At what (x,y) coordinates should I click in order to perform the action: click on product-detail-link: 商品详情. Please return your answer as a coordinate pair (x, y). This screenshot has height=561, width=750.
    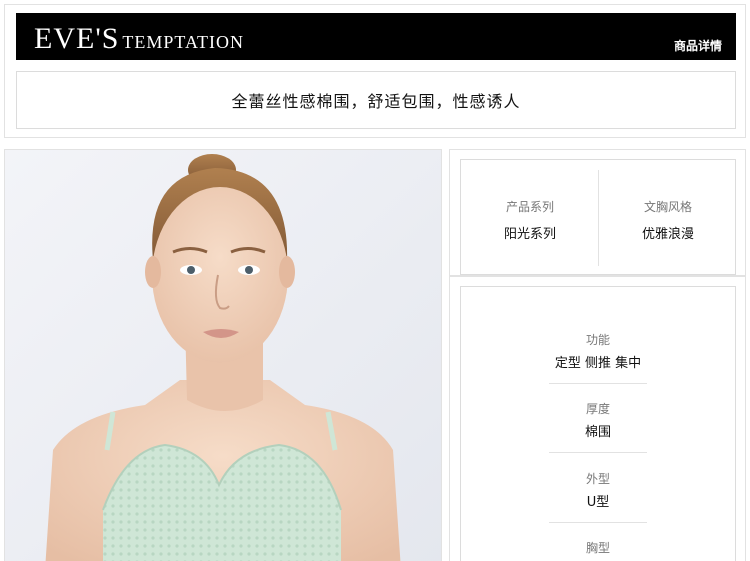
    Looking at the image, I should click on (698, 45).